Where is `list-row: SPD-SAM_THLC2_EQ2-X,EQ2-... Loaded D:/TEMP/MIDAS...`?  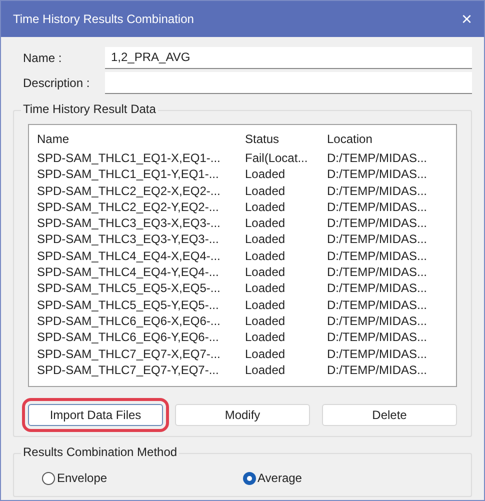 list-row: SPD-SAM_THLC2_EQ2-X,EQ2-... Loaded D:/TEMP/MIDAS... is located at coordinates (242, 190).